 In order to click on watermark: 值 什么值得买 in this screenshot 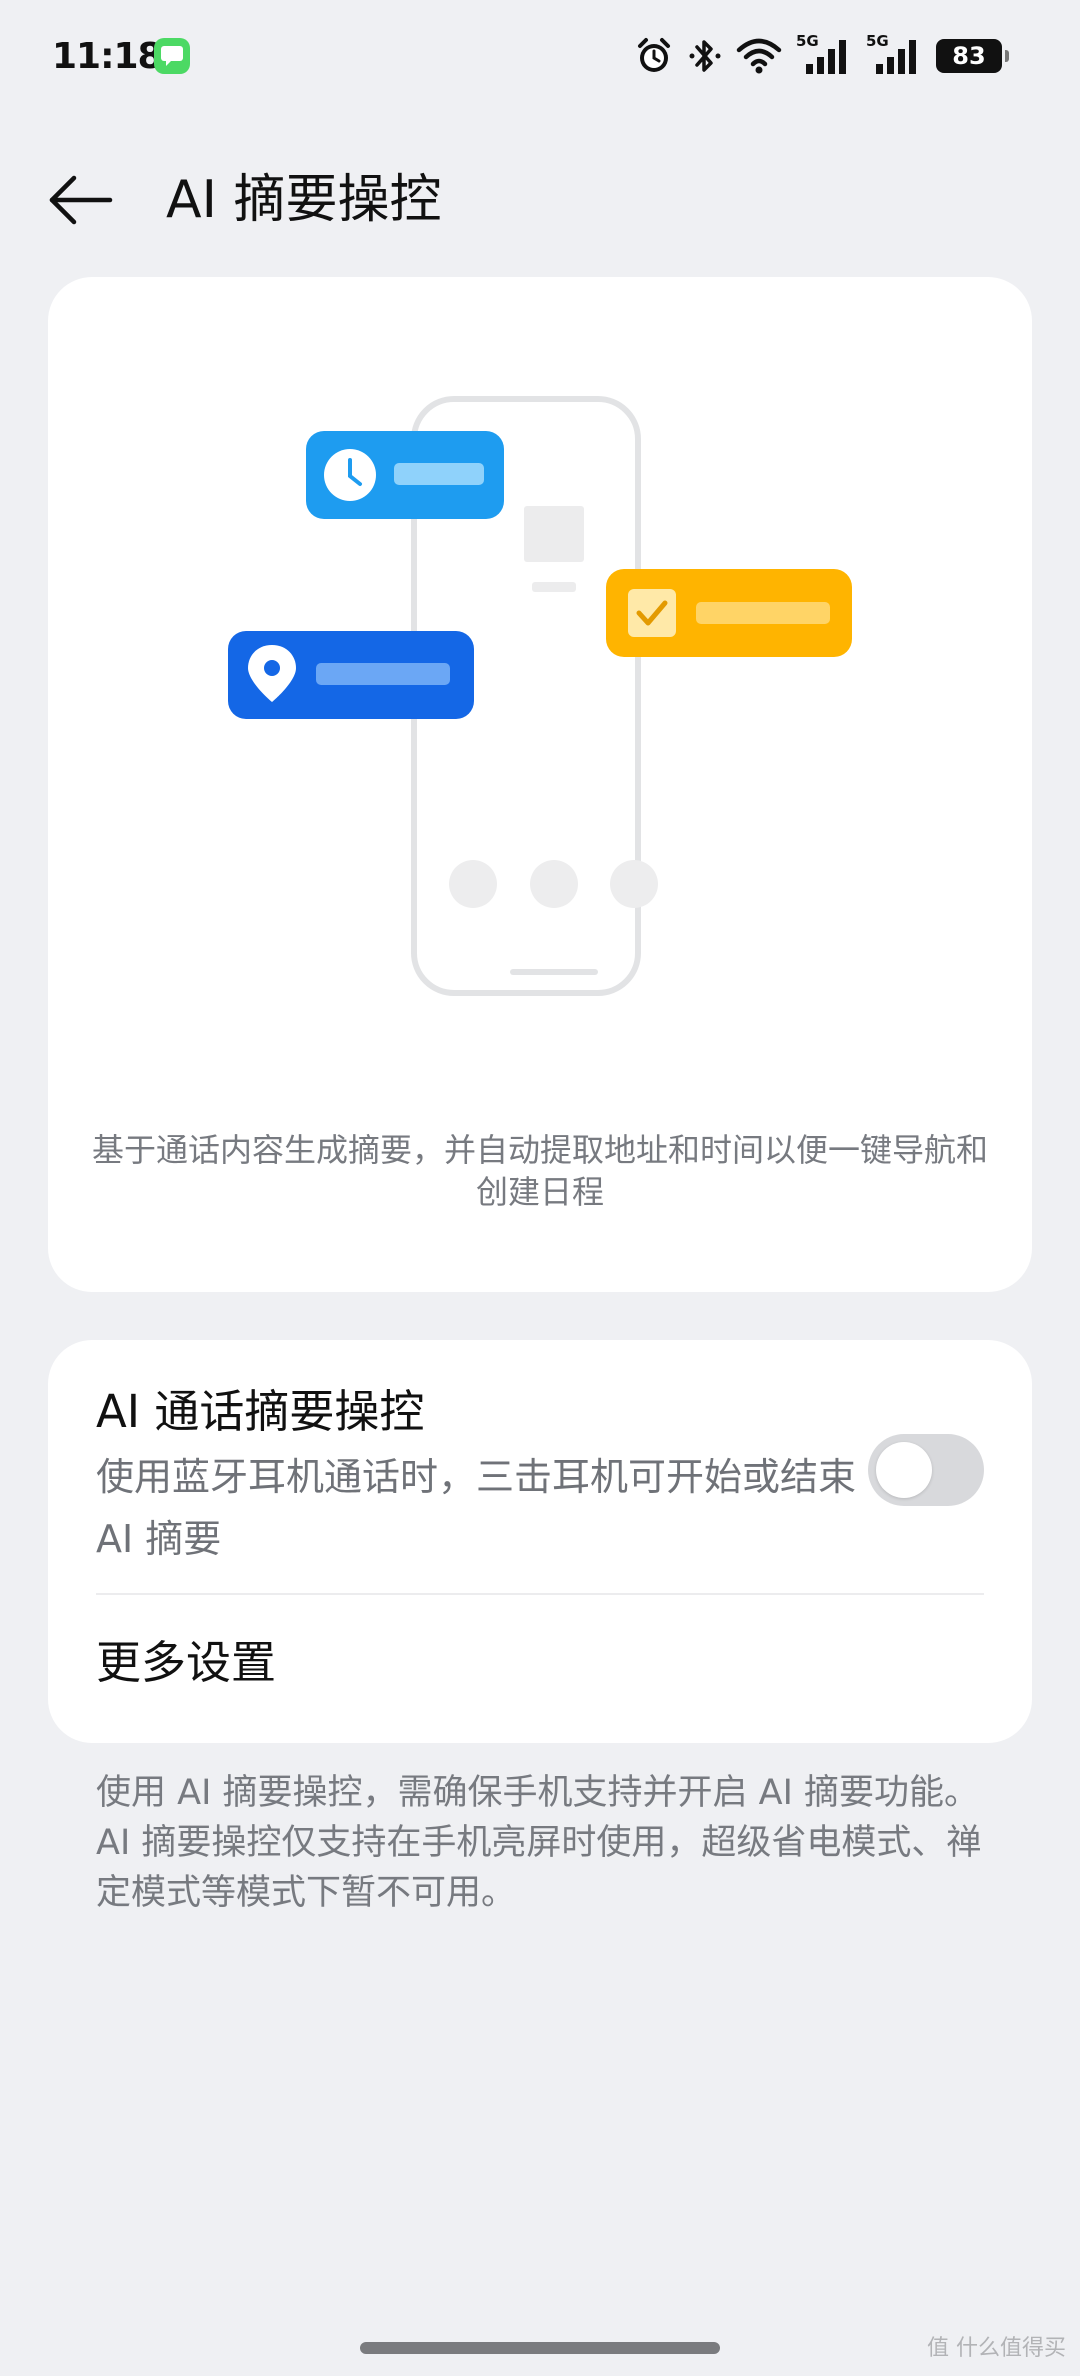, I will do `click(996, 2348)`.